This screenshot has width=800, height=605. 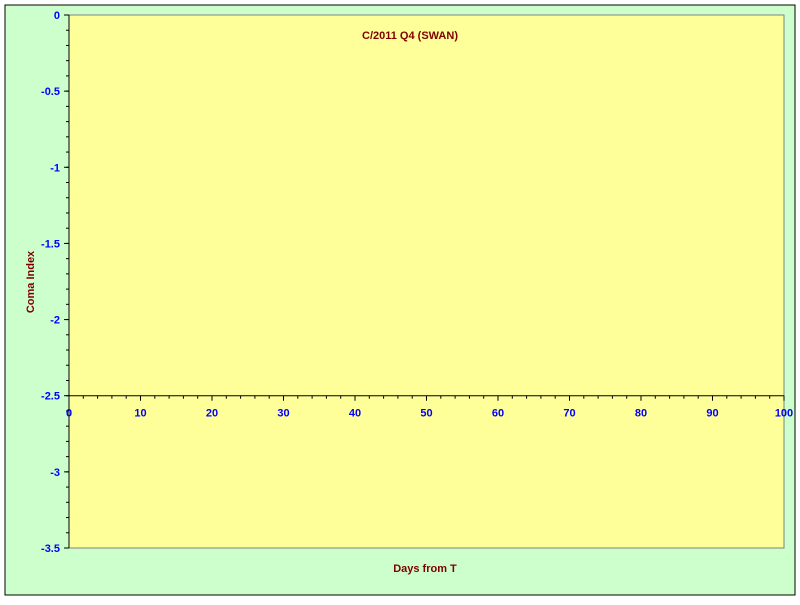 What do you see at coordinates (498, 414) in the screenshot?
I see `x-tick-label: 60` at bounding box center [498, 414].